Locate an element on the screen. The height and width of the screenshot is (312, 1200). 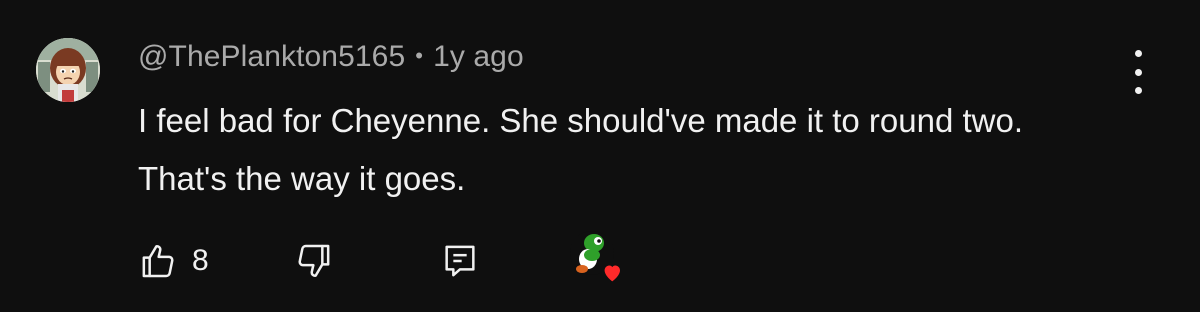
comment-menu-button is located at coordinates (1138, 72).